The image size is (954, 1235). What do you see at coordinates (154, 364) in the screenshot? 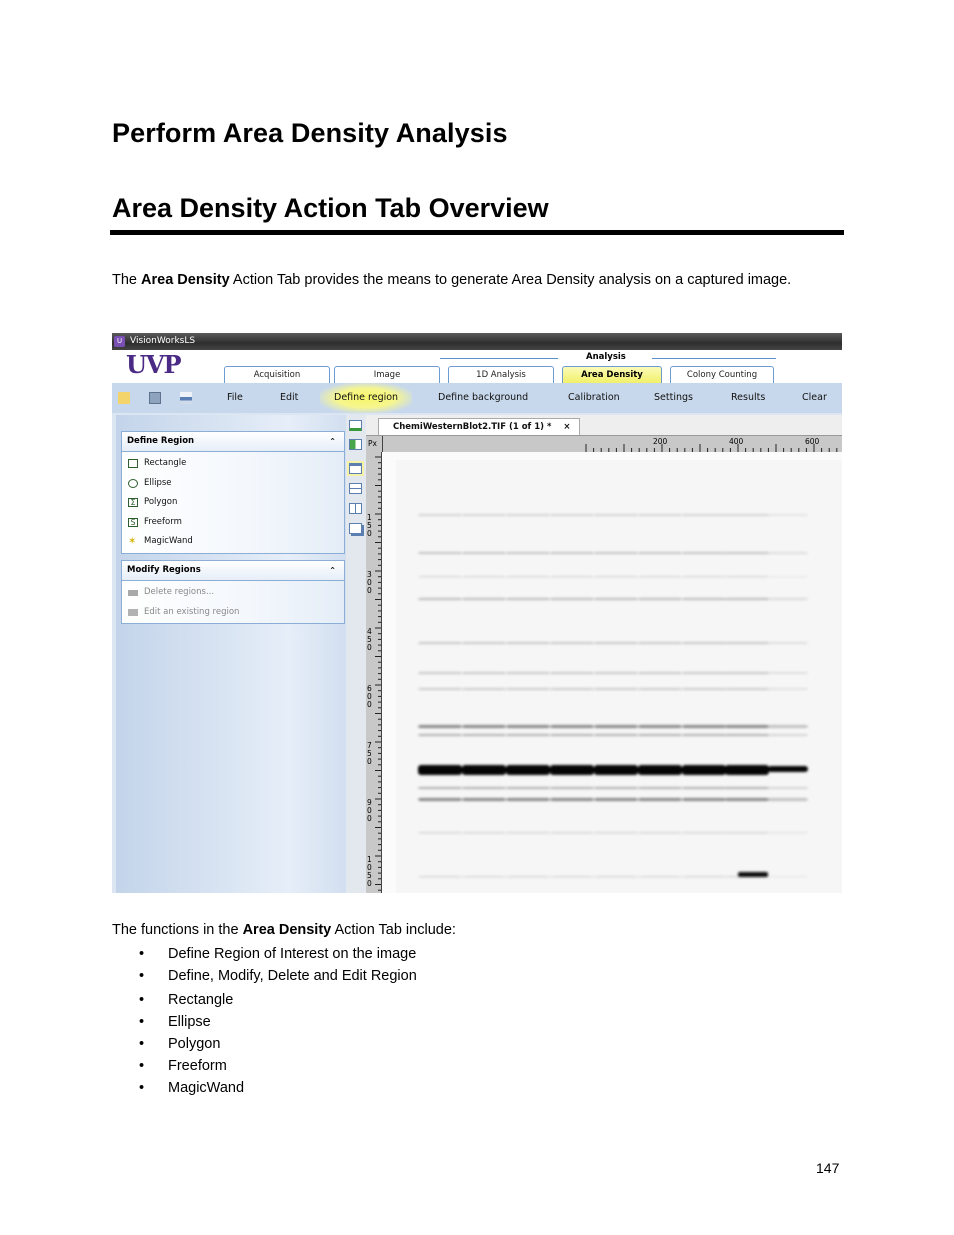
I see `uvp-logo: UVP` at bounding box center [154, 364].